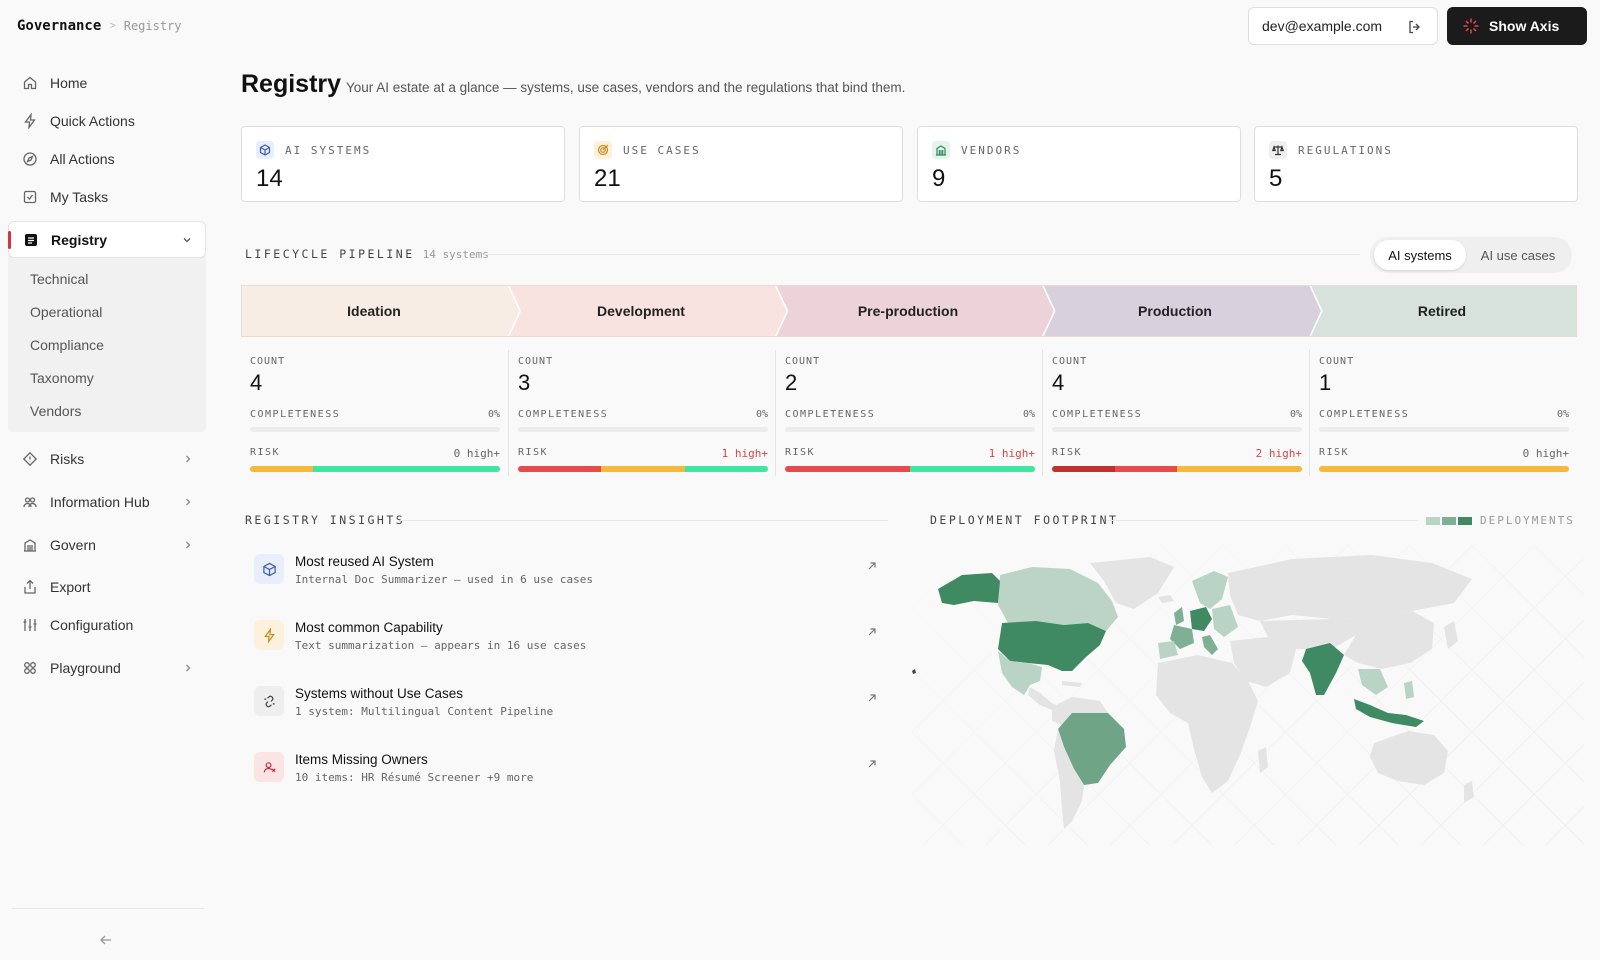 Image resolution: width=1600 pixels, height=960 pixels. Describe the element at coordinates (379, 693) in the screenshot. I see `insight-title: Systems without Use Cases` at that location.